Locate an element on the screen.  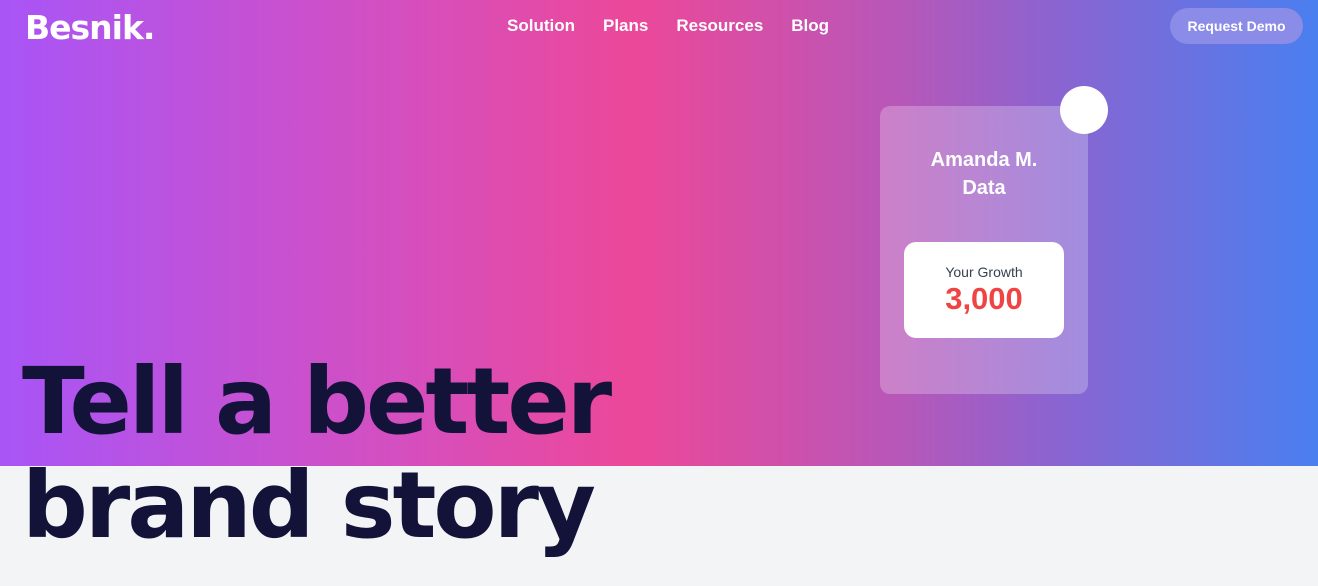
growth-stat-box: Your Growth 3,000 is located at coordinates (984, 290).